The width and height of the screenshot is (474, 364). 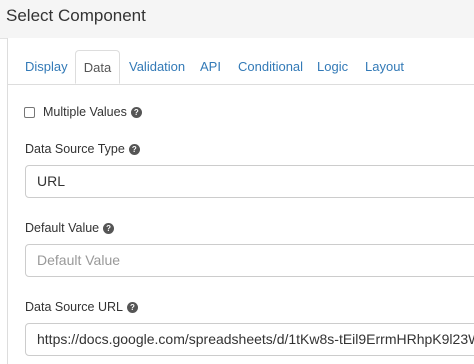 What do you see at coordinates (332, 67) in the screenshot?
I see `tab-logic: Logic` at bounding box center [332, 67].